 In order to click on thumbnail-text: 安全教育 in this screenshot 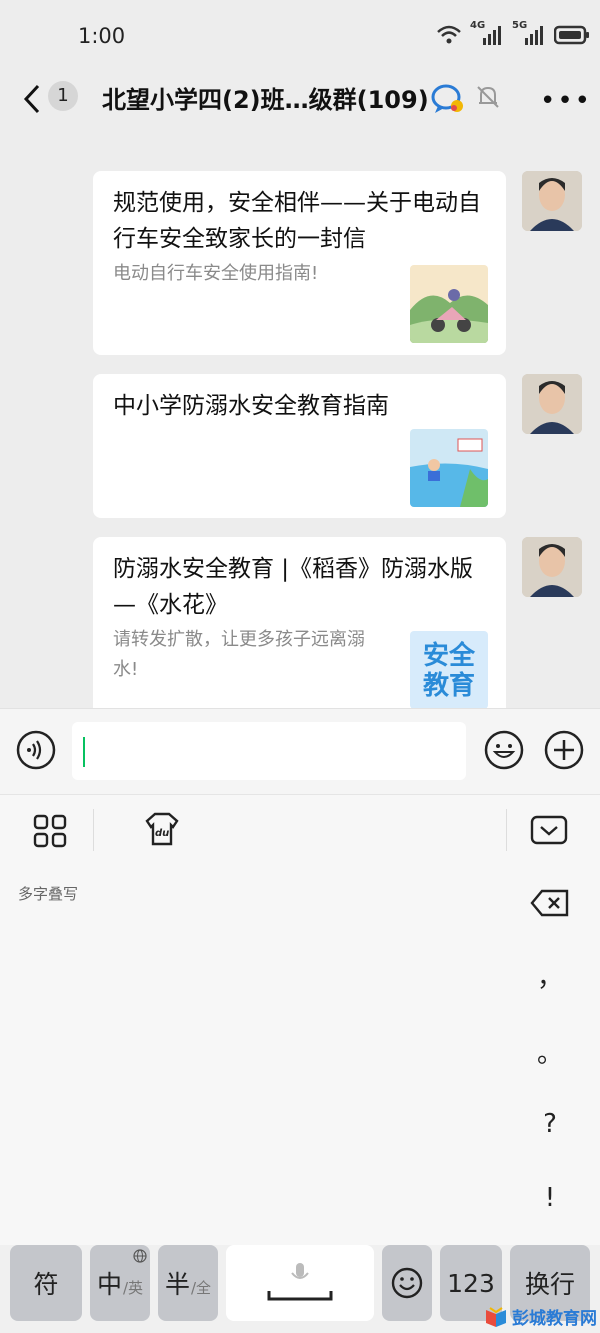, I will do `click(448, 671)`.